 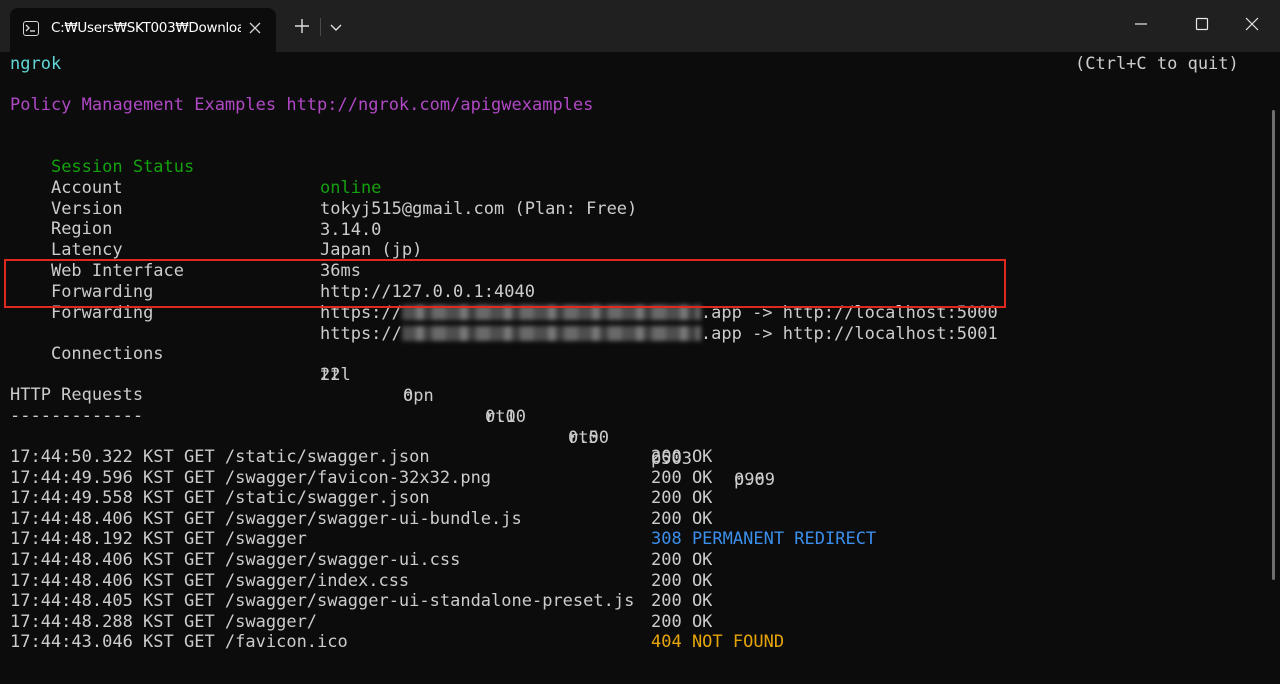 I want to click on request-status: 308 PERMANENT REDIRECT, so click(x=764, y=539).